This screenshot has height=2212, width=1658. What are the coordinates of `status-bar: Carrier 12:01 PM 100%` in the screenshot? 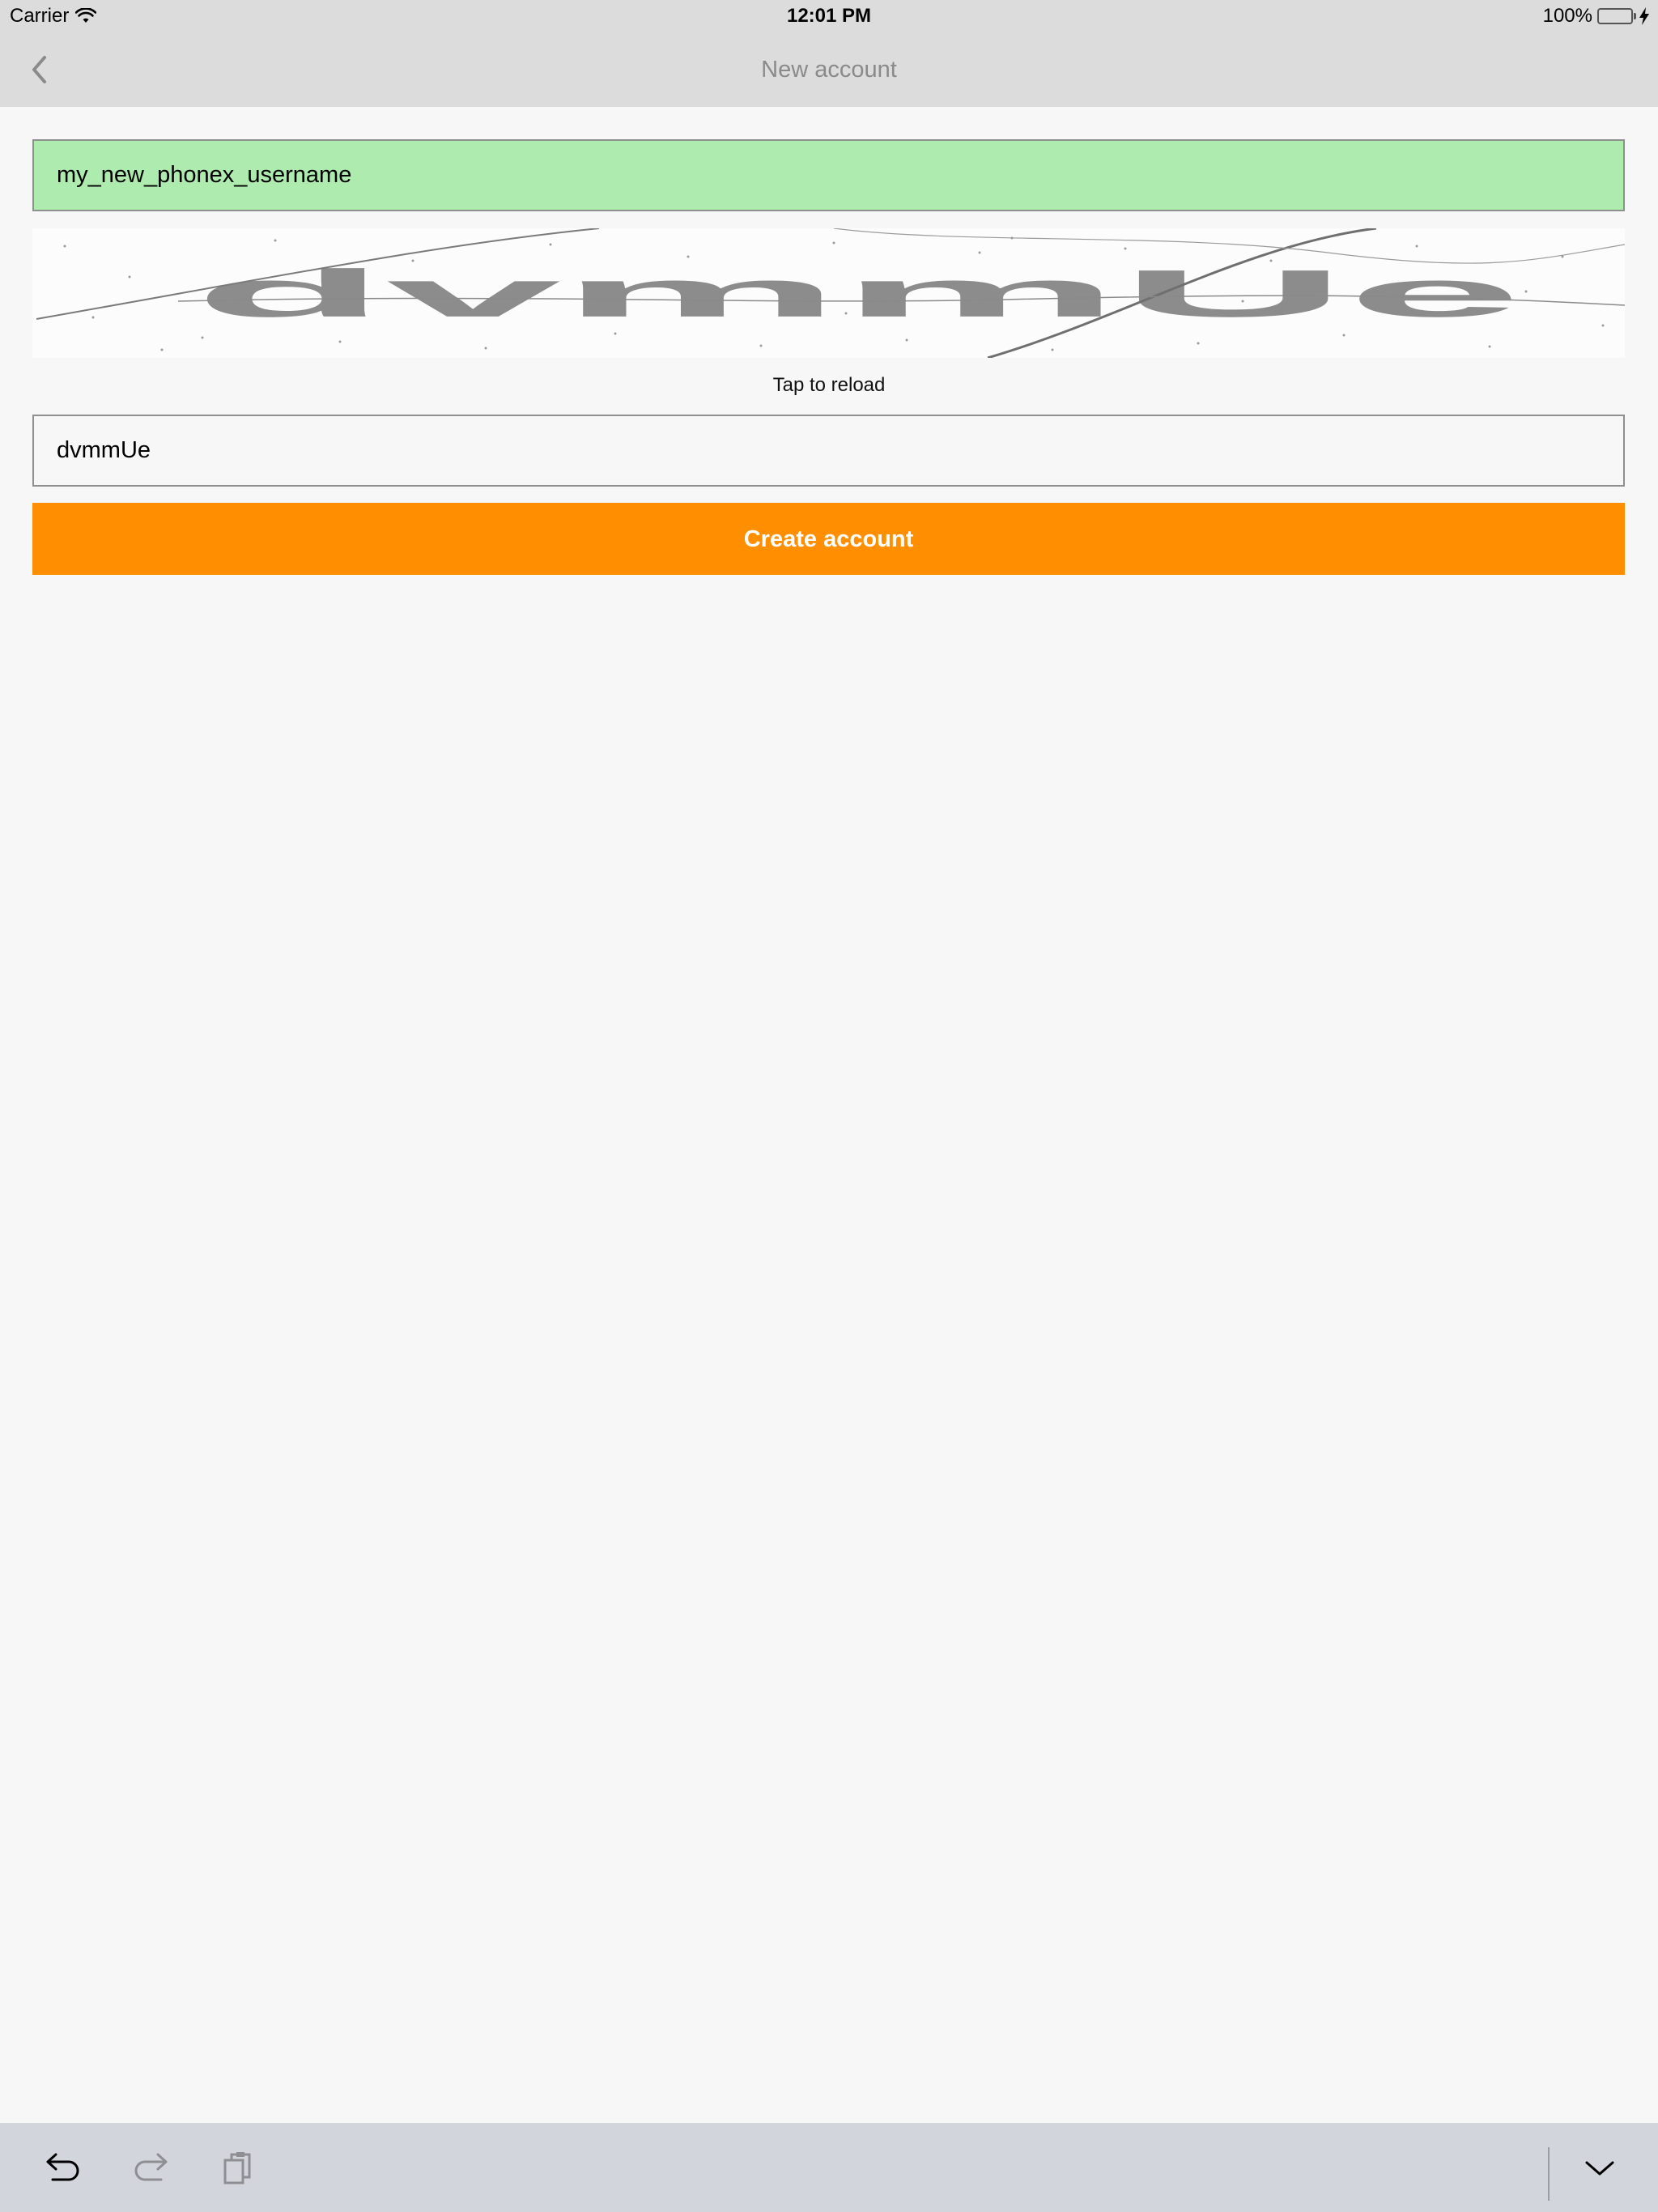 It's located at (829, 16).